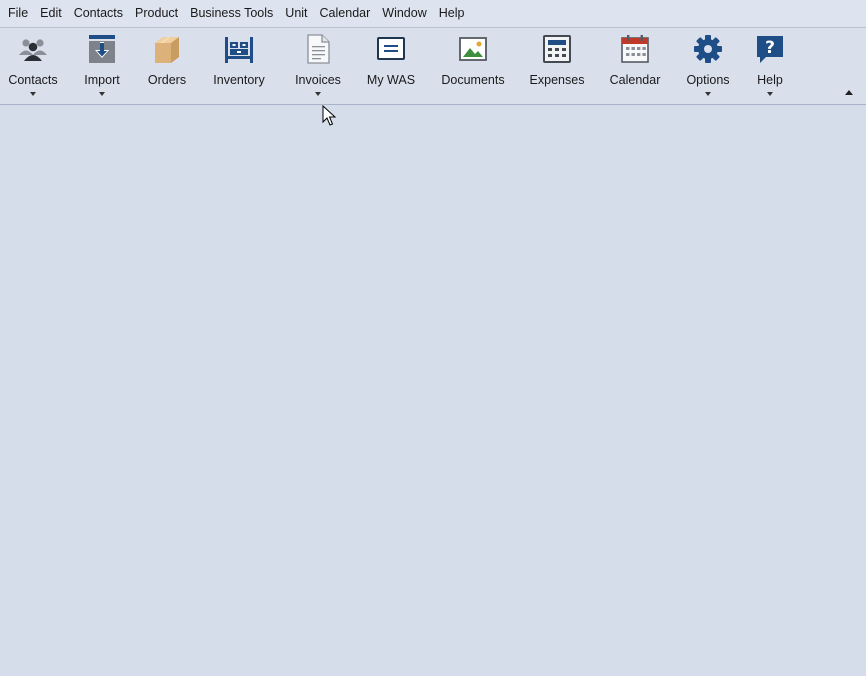 The width and height of the screenshot is (866, 676). Describe the element at coordinates (231, 13) in the screenshot. I see `menu-business-tools: Business Tools` at that location.